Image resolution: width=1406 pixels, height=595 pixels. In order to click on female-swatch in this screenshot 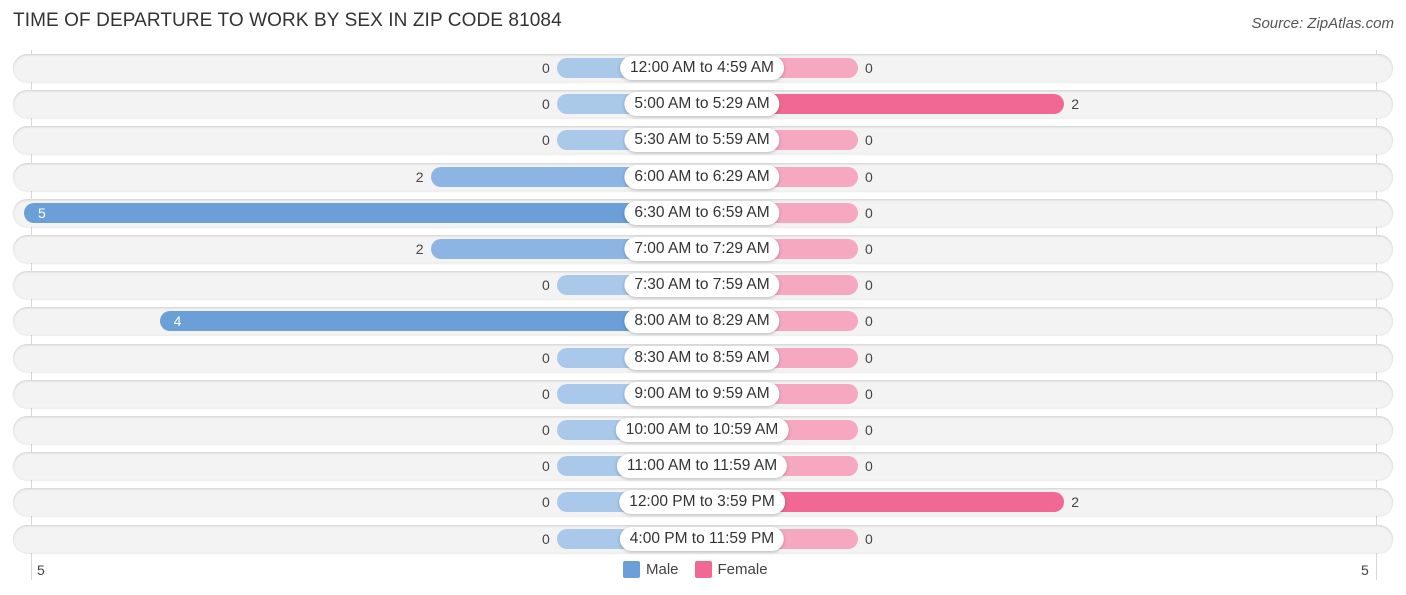, I will do `click(703, 569)`.